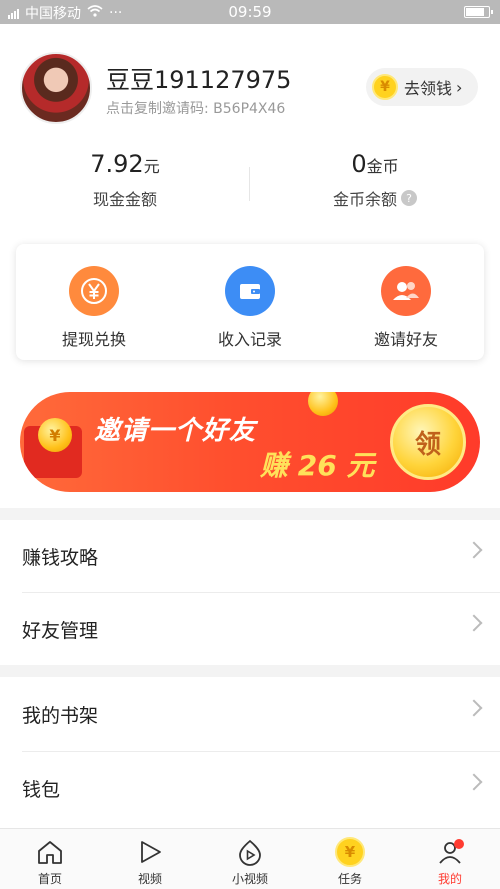 This screenshot has width=500, height=889. I want to click on task-coin-icon: ¥, so click(350, 852).